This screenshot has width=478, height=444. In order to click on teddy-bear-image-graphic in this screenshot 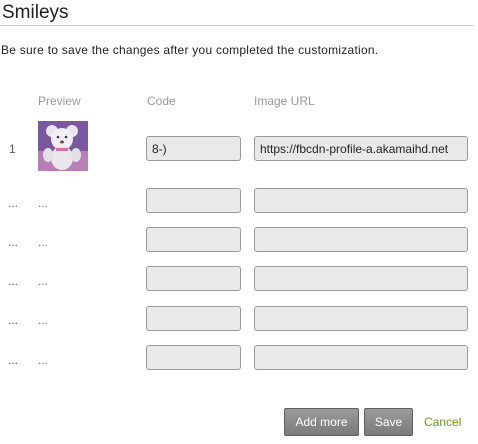, I will do `click(63, 146)`.